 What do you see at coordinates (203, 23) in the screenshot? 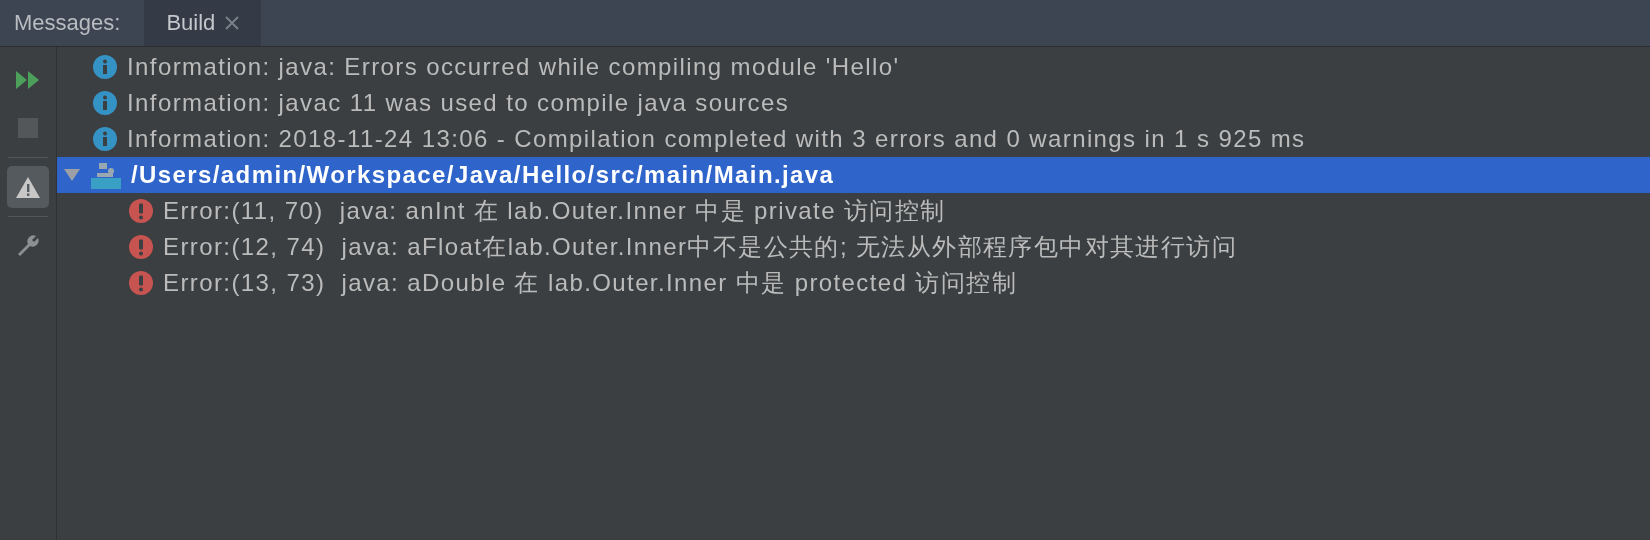
I see `tab: Build` at bounding box center [203, 23].